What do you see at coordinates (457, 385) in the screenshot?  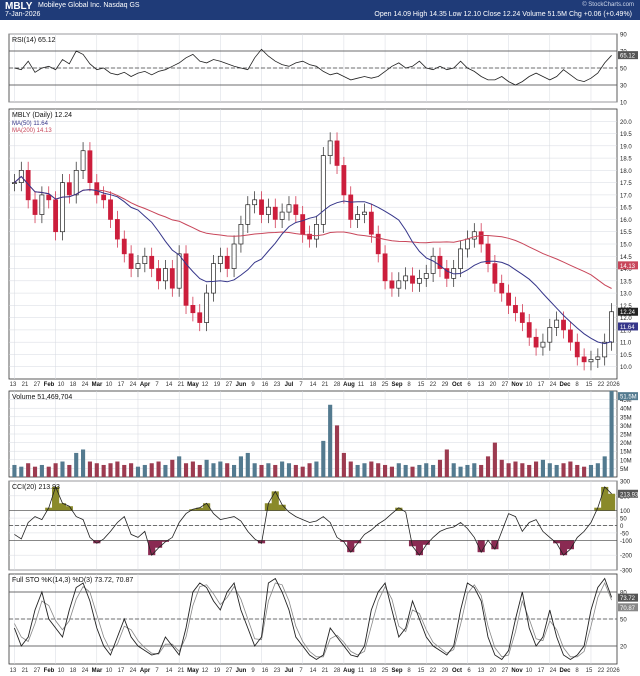 I see `x-axis-tick-label: Oct` at bounding box center [457, 385].